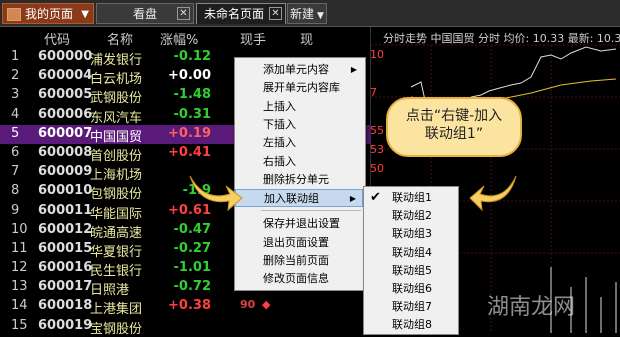 The image size is (620, 337). I want to click on stock-name: 民生银行, so click(116, 272).